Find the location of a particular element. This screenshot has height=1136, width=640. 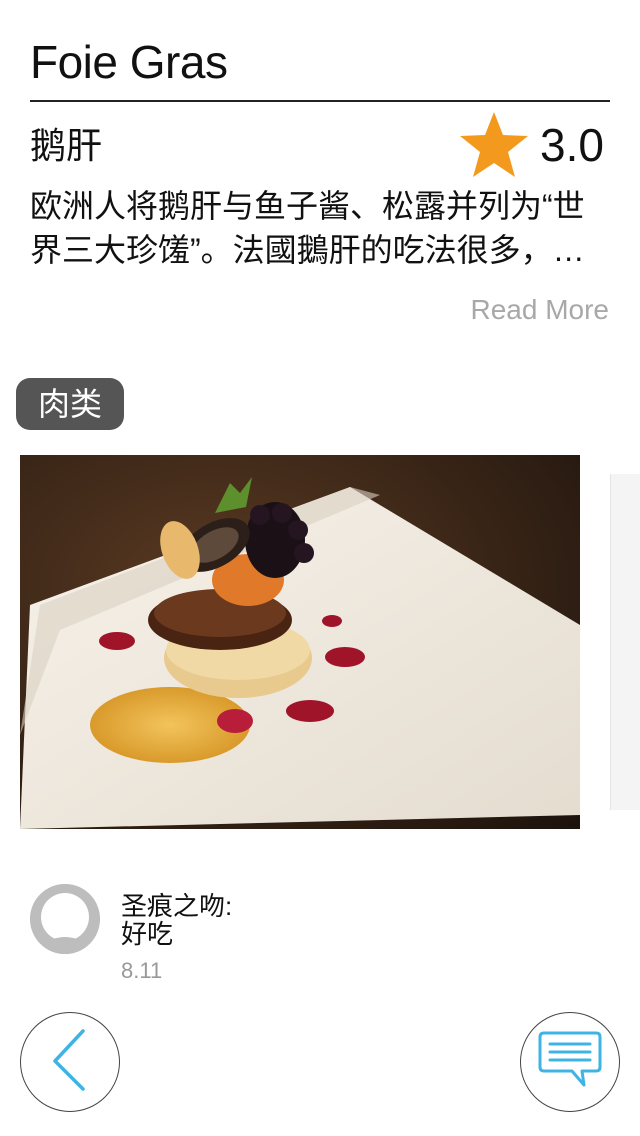

back-button is located at coordinates (70, 1062).